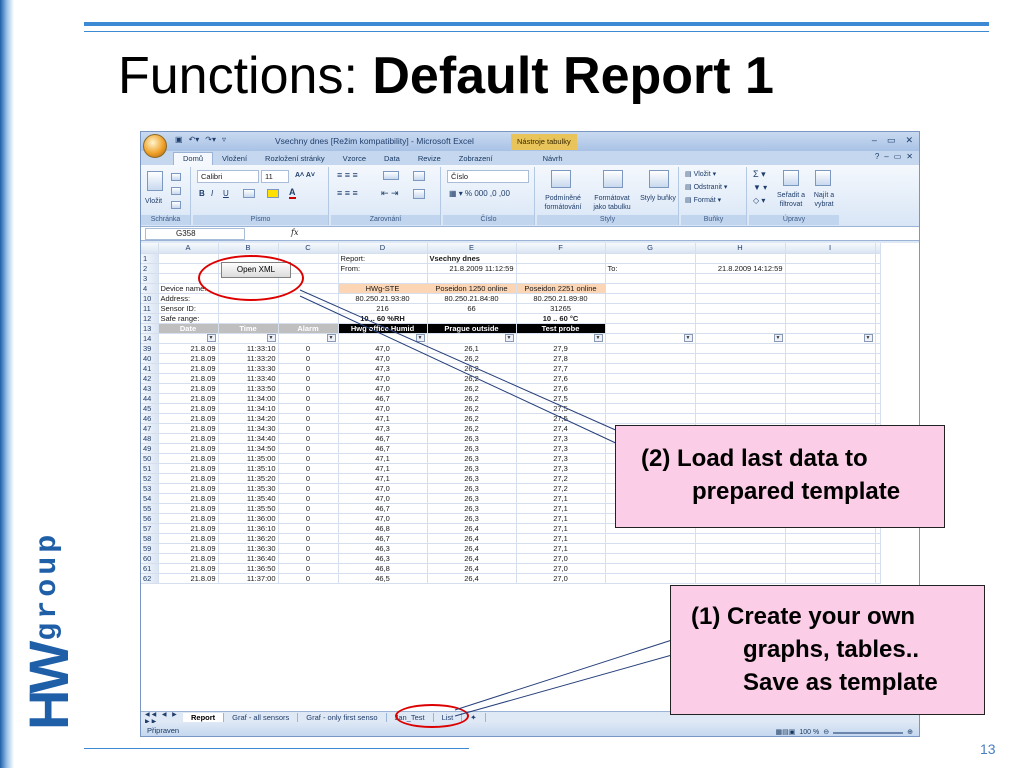 The height and width of the screenshot is (768, 1024). What do you see at coordinates (472, 348) in the screenshot?
I see `cell: 26,1` at bounding box center [472, 348].